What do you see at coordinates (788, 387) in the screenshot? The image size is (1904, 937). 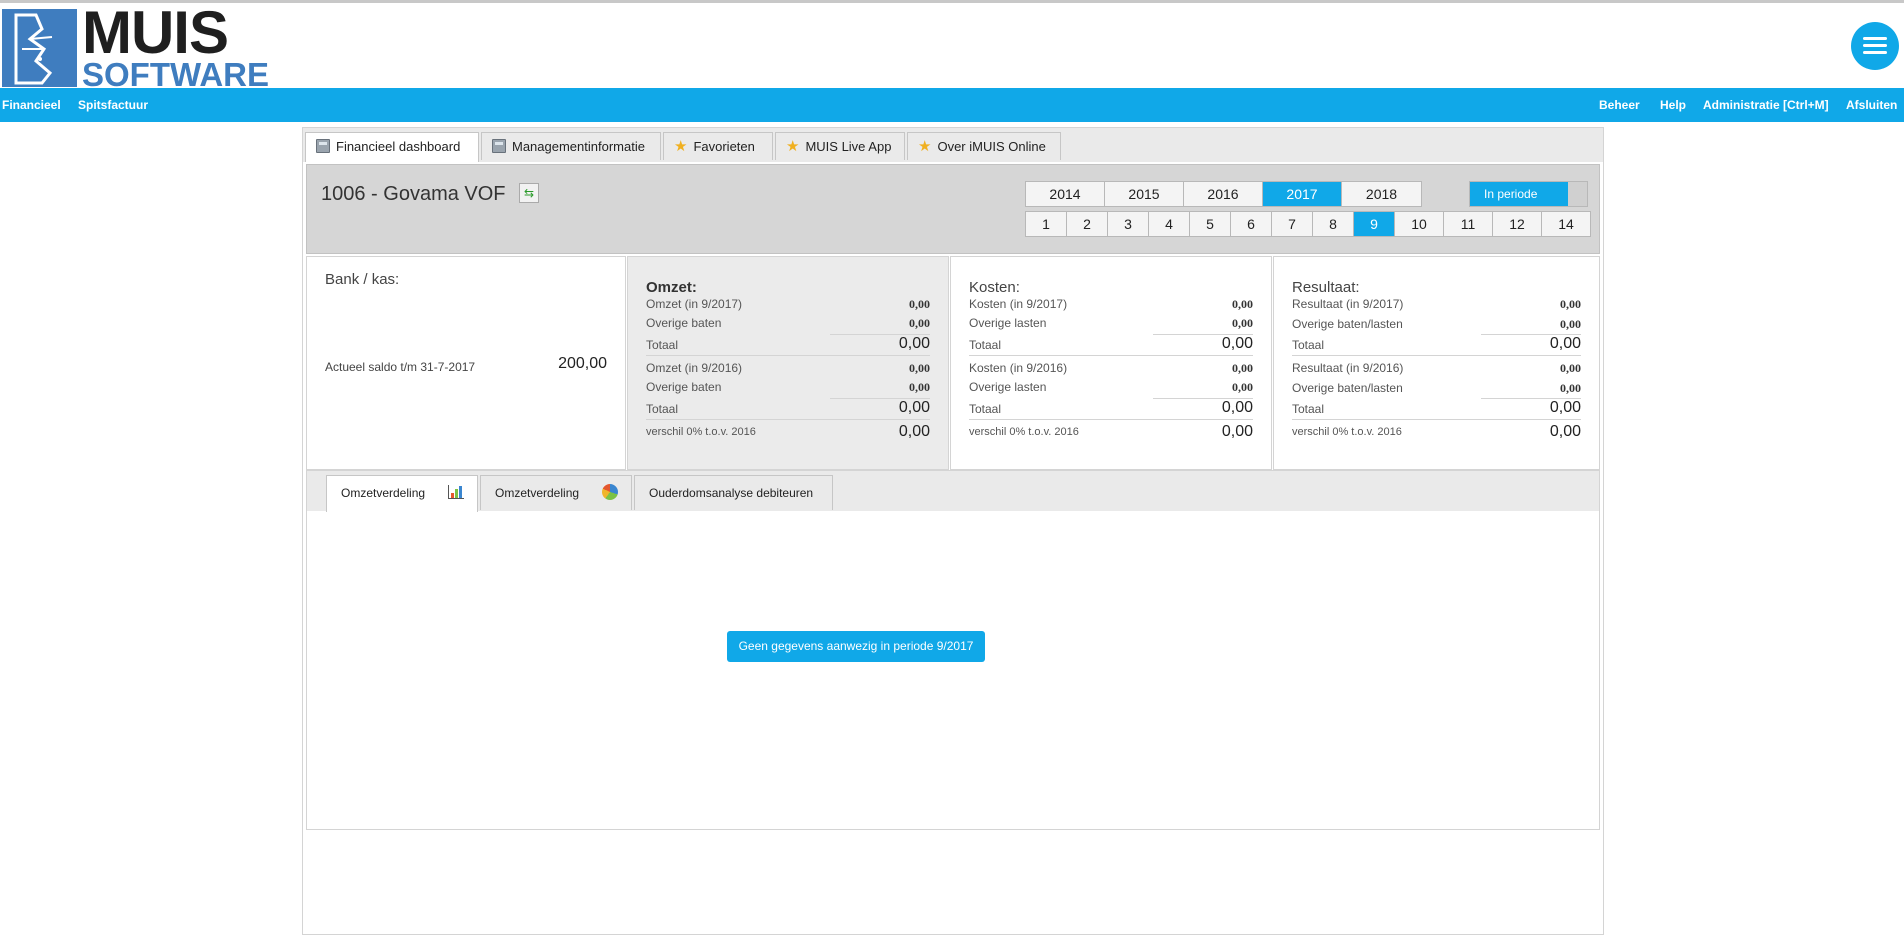 I see `omzet-prev-other-row: Overige baten 0,00` at bounding box center [788, 387].